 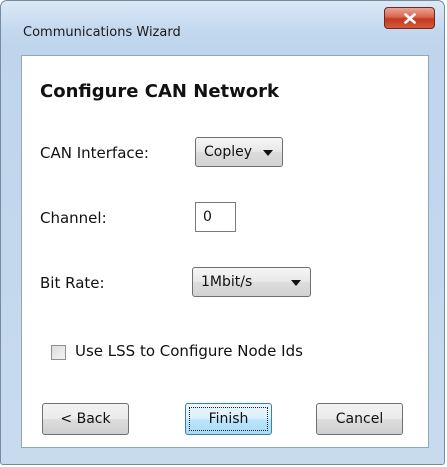 I want to click on close-button, so click(x=409, y=18).